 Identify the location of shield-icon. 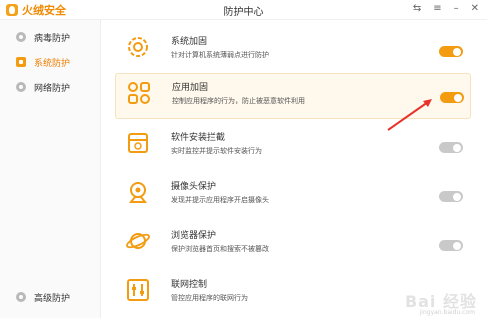
(21, 37).